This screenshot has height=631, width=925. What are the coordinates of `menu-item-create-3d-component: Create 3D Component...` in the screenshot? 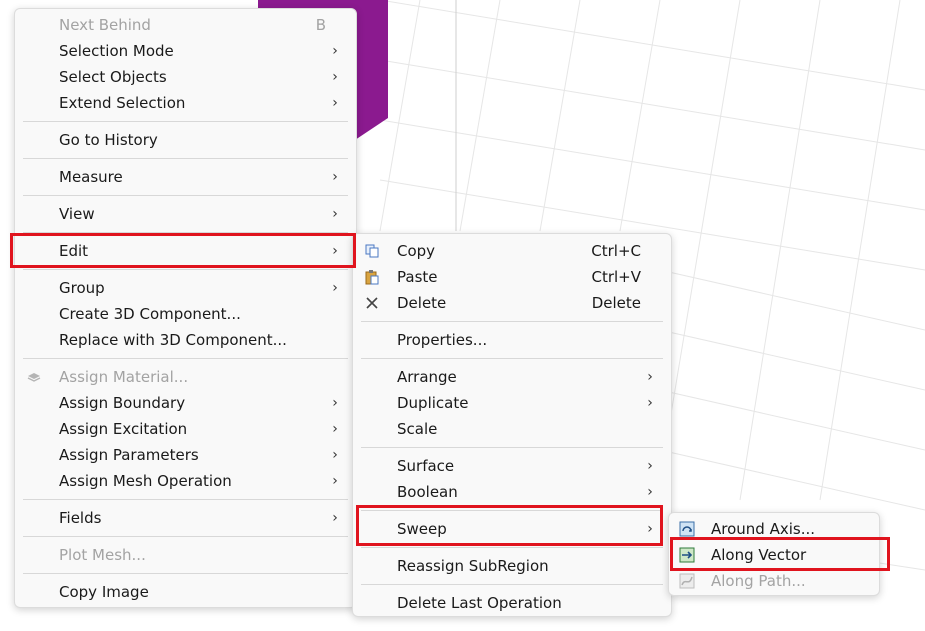 It's located at (185, 314).